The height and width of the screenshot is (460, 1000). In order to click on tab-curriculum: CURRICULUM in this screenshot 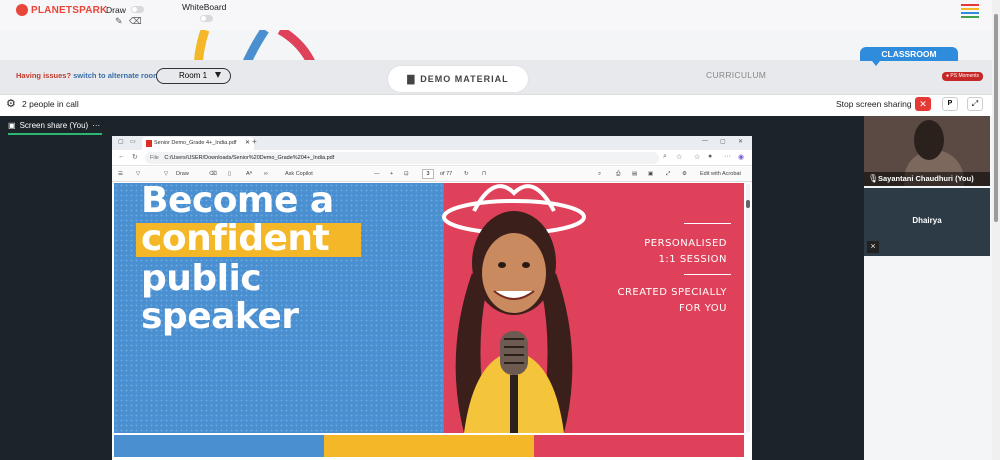, I will do `click(736, 75)`.